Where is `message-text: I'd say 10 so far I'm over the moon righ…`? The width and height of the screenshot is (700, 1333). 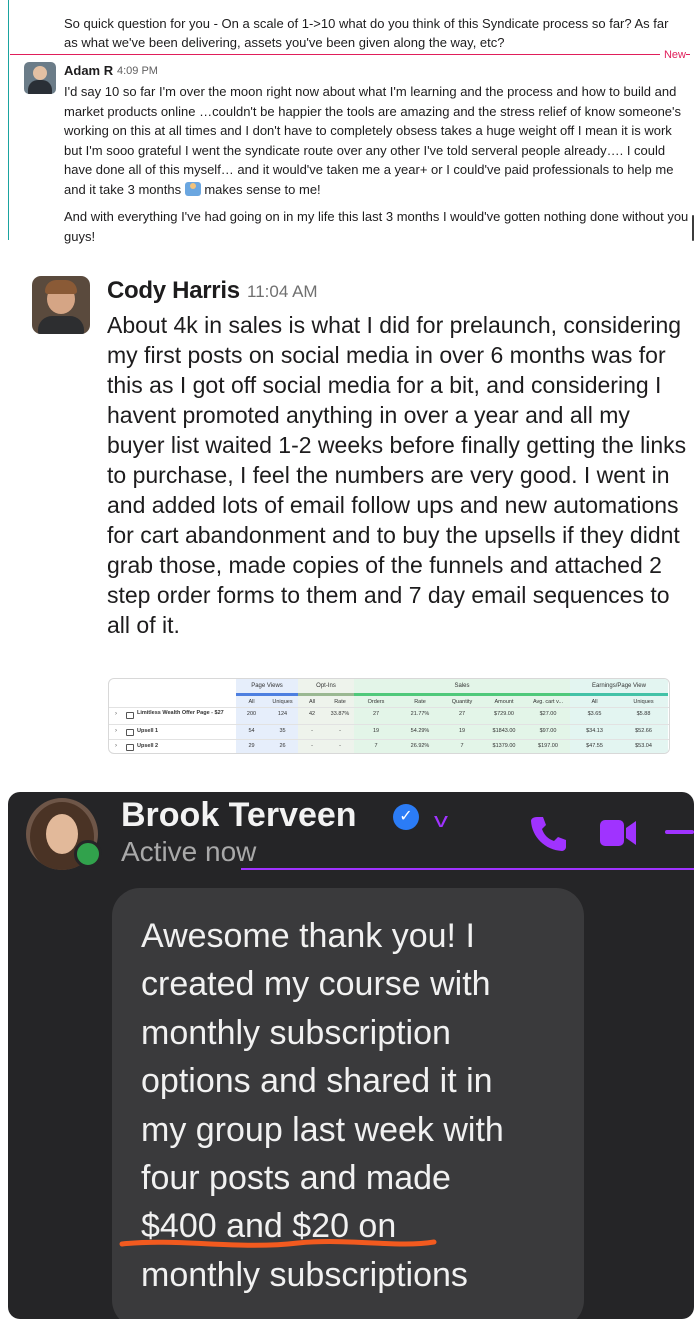 message-text: I'd say 10 so far I'm over the moon righ… is located at coordinates (373, 140).